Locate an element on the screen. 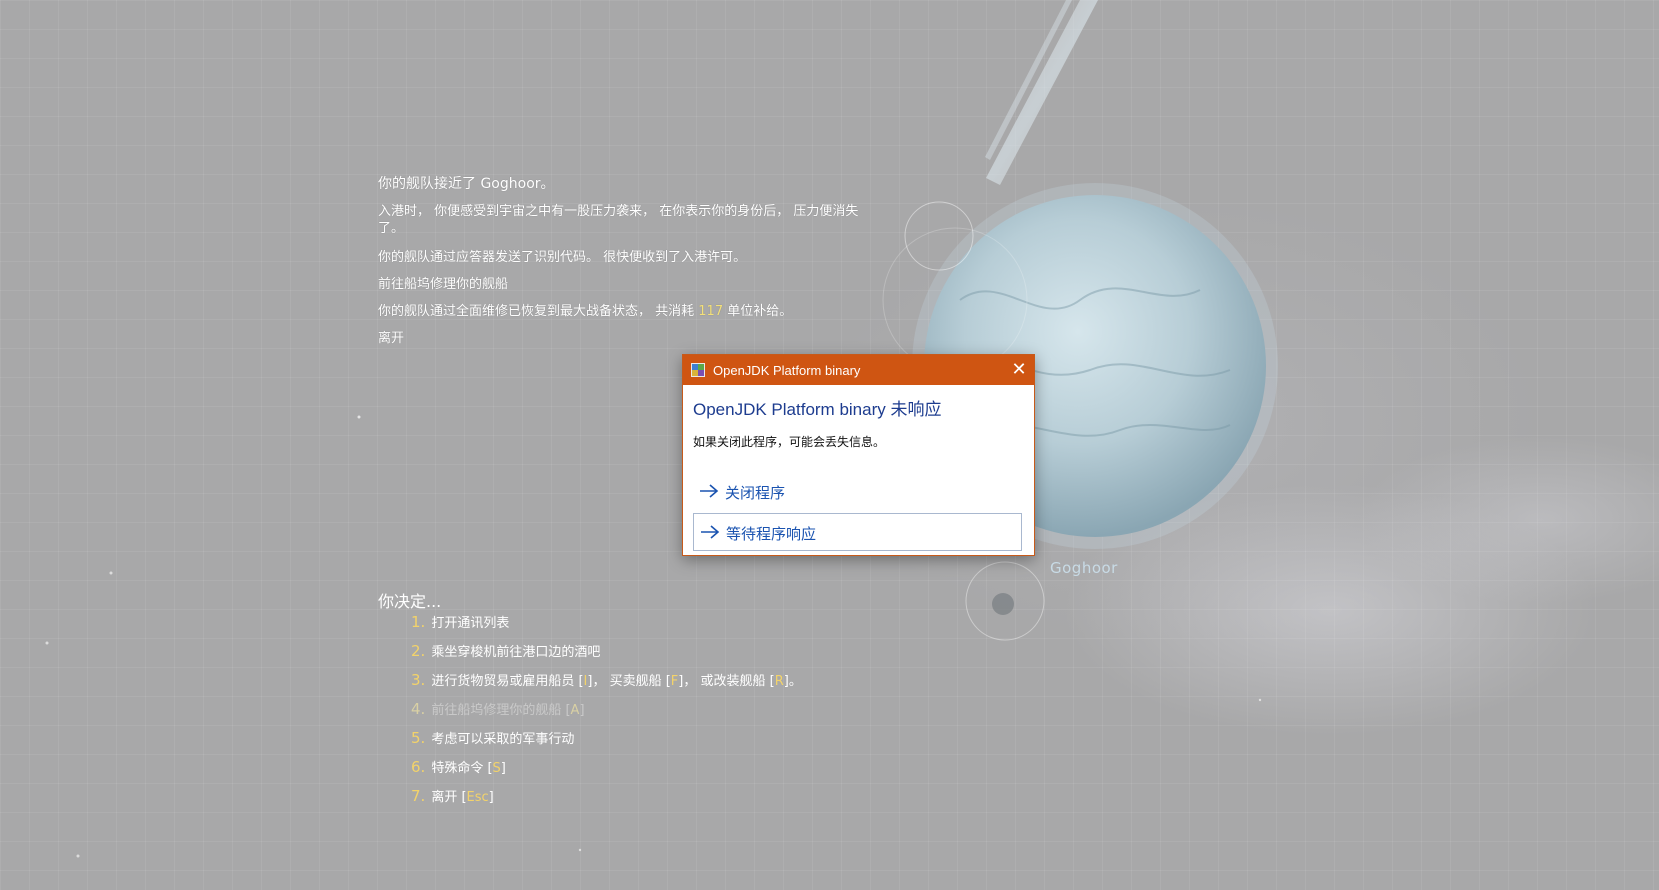 Image resolution: width=1659 pixels, height=890 pixels. dialog-titlebar: OpenJDK Platform binary ✕ is located at coordinates (858, 370).